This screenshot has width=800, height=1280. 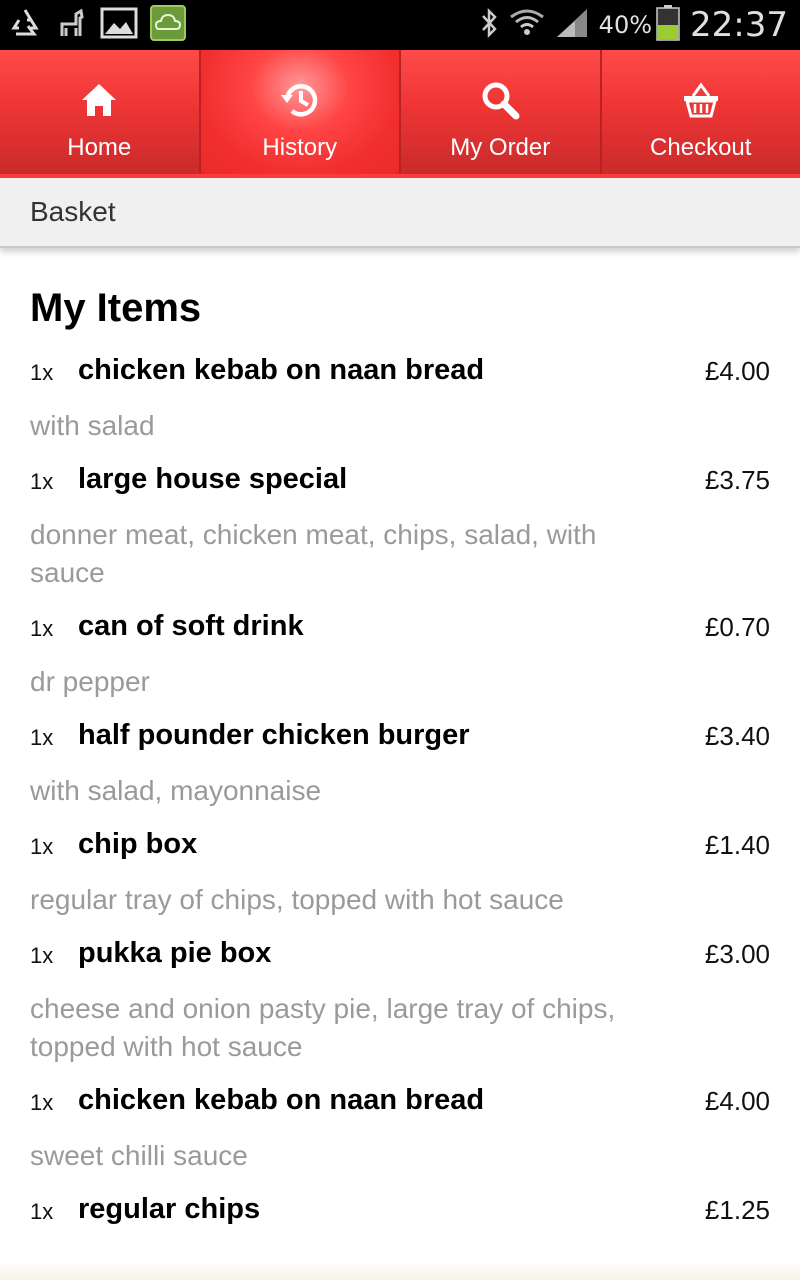 What do you see at coordinates (73, 211) in the screenshot?
I see `basket-title: Basket` at bounding box center [73, 211].